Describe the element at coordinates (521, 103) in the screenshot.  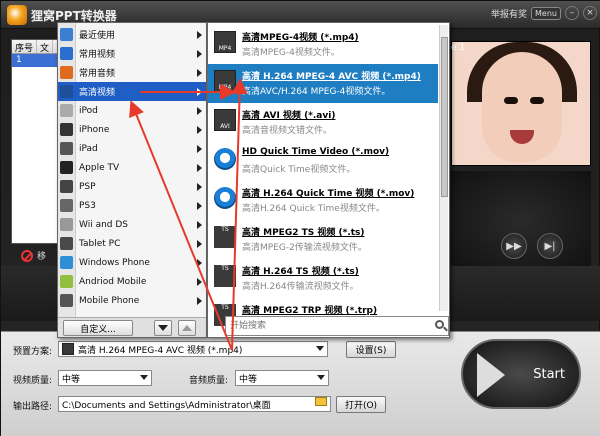
I see `video-preview` at that location.